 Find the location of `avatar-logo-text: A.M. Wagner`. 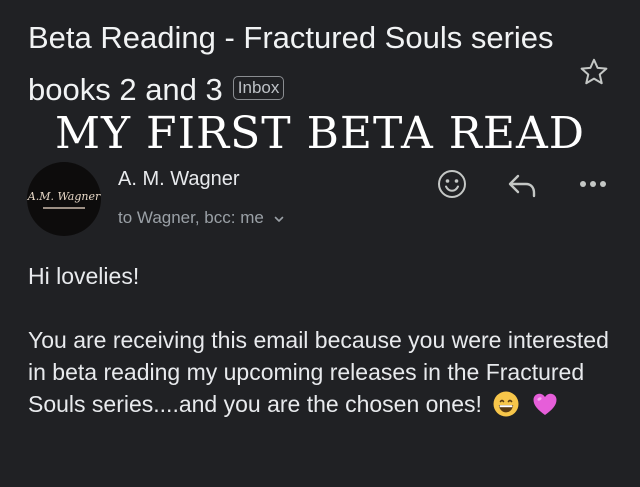

avatar-logo-text: A.M. Wagner is located at coordinates (64, 196).